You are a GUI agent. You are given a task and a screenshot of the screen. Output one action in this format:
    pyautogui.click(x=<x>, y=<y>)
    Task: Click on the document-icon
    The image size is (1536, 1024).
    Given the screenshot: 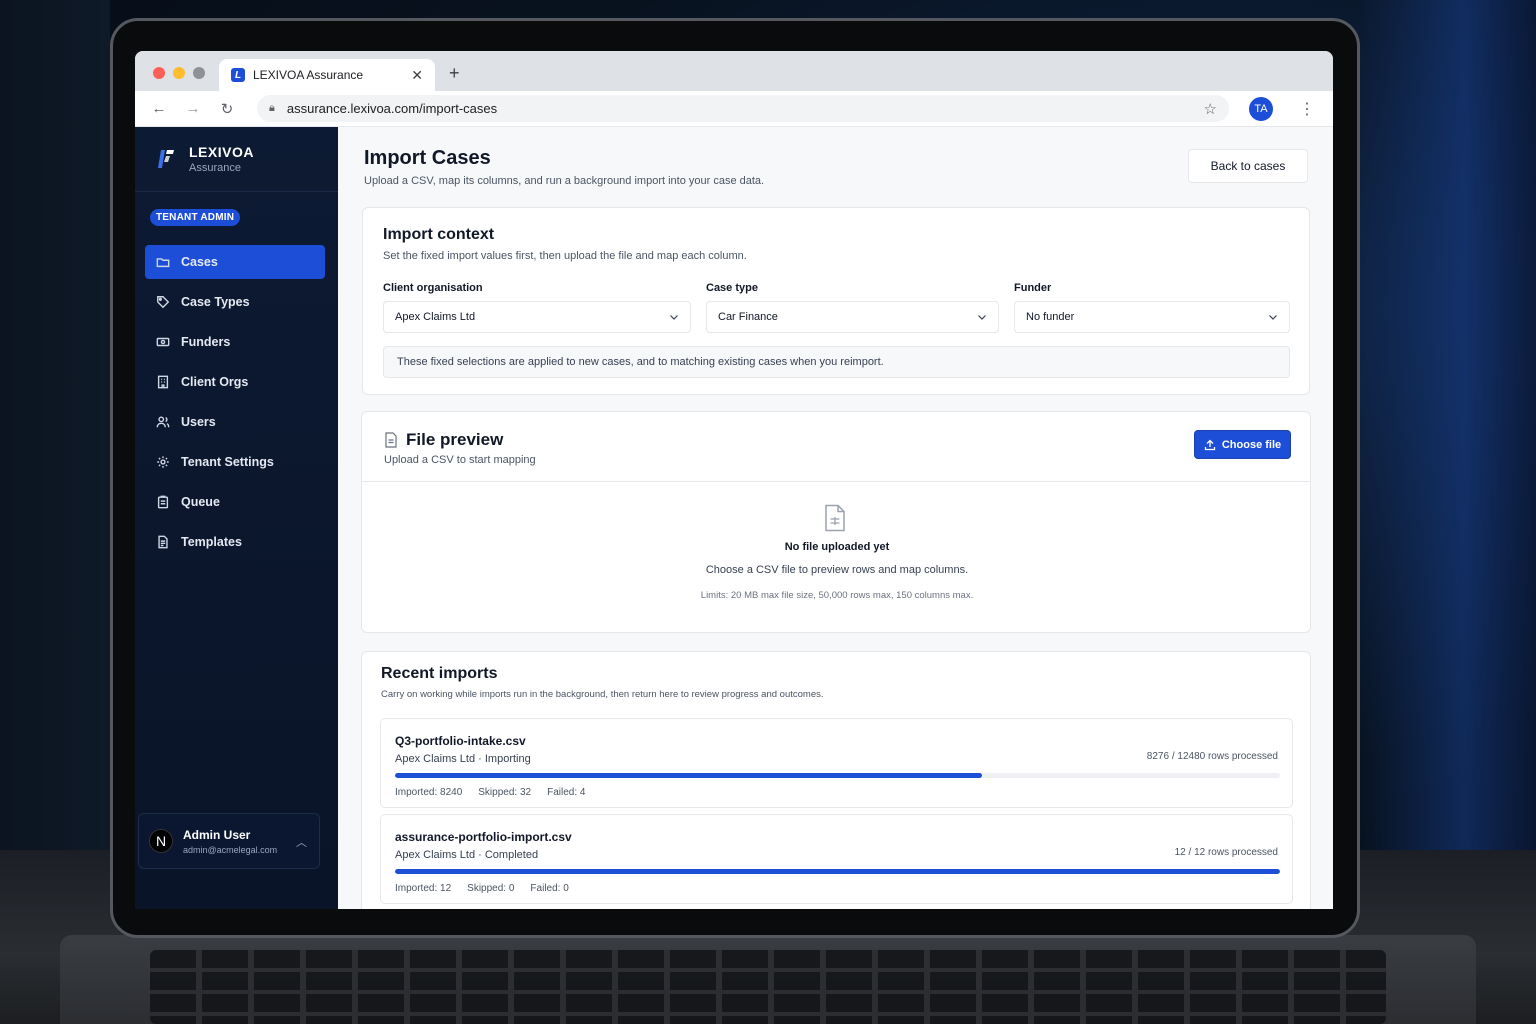 What is the action you would take?
    pyautogui.click(x=163, y=542)
    